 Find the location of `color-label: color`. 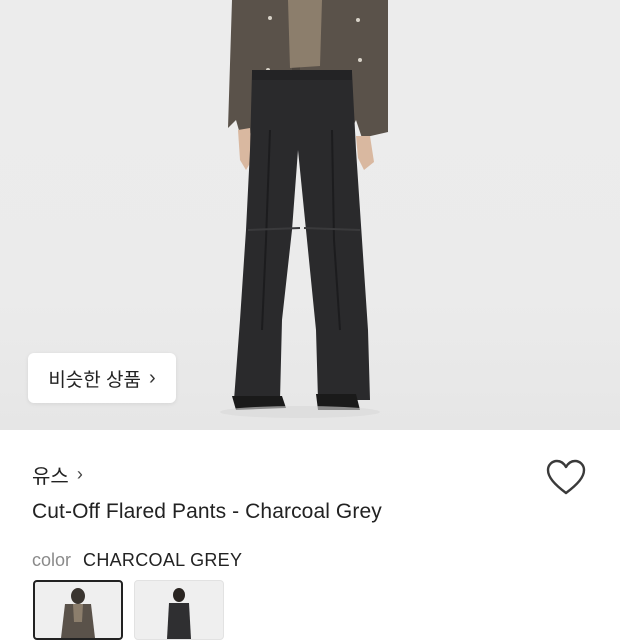

color-label: color is located at coordinates (52, 560).